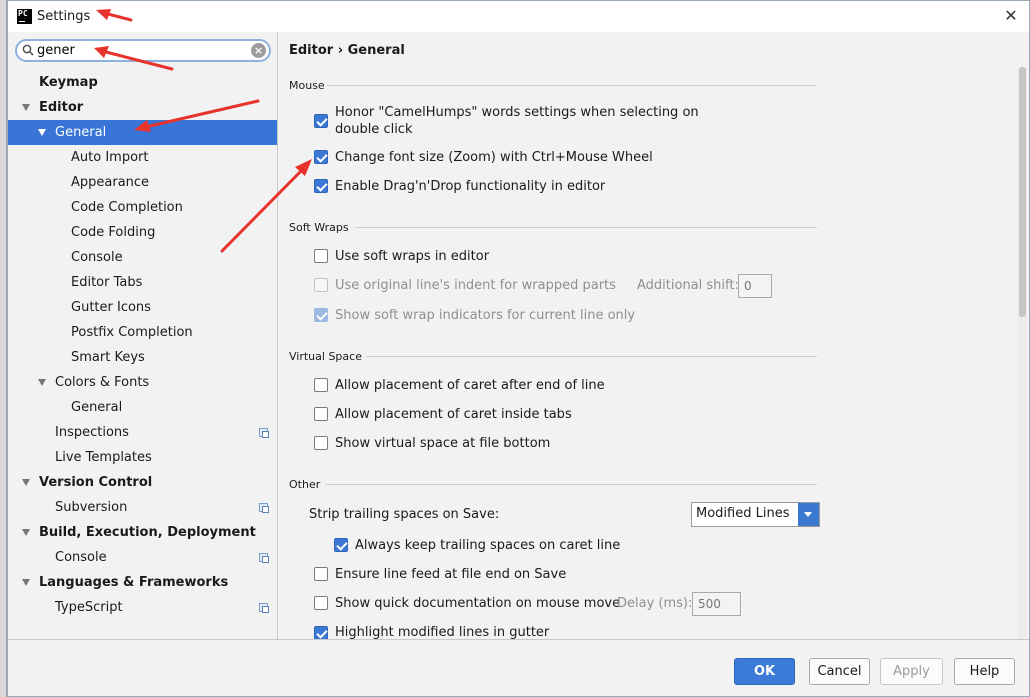  I want to click on original-indent-checkbox, so click(321, 285).